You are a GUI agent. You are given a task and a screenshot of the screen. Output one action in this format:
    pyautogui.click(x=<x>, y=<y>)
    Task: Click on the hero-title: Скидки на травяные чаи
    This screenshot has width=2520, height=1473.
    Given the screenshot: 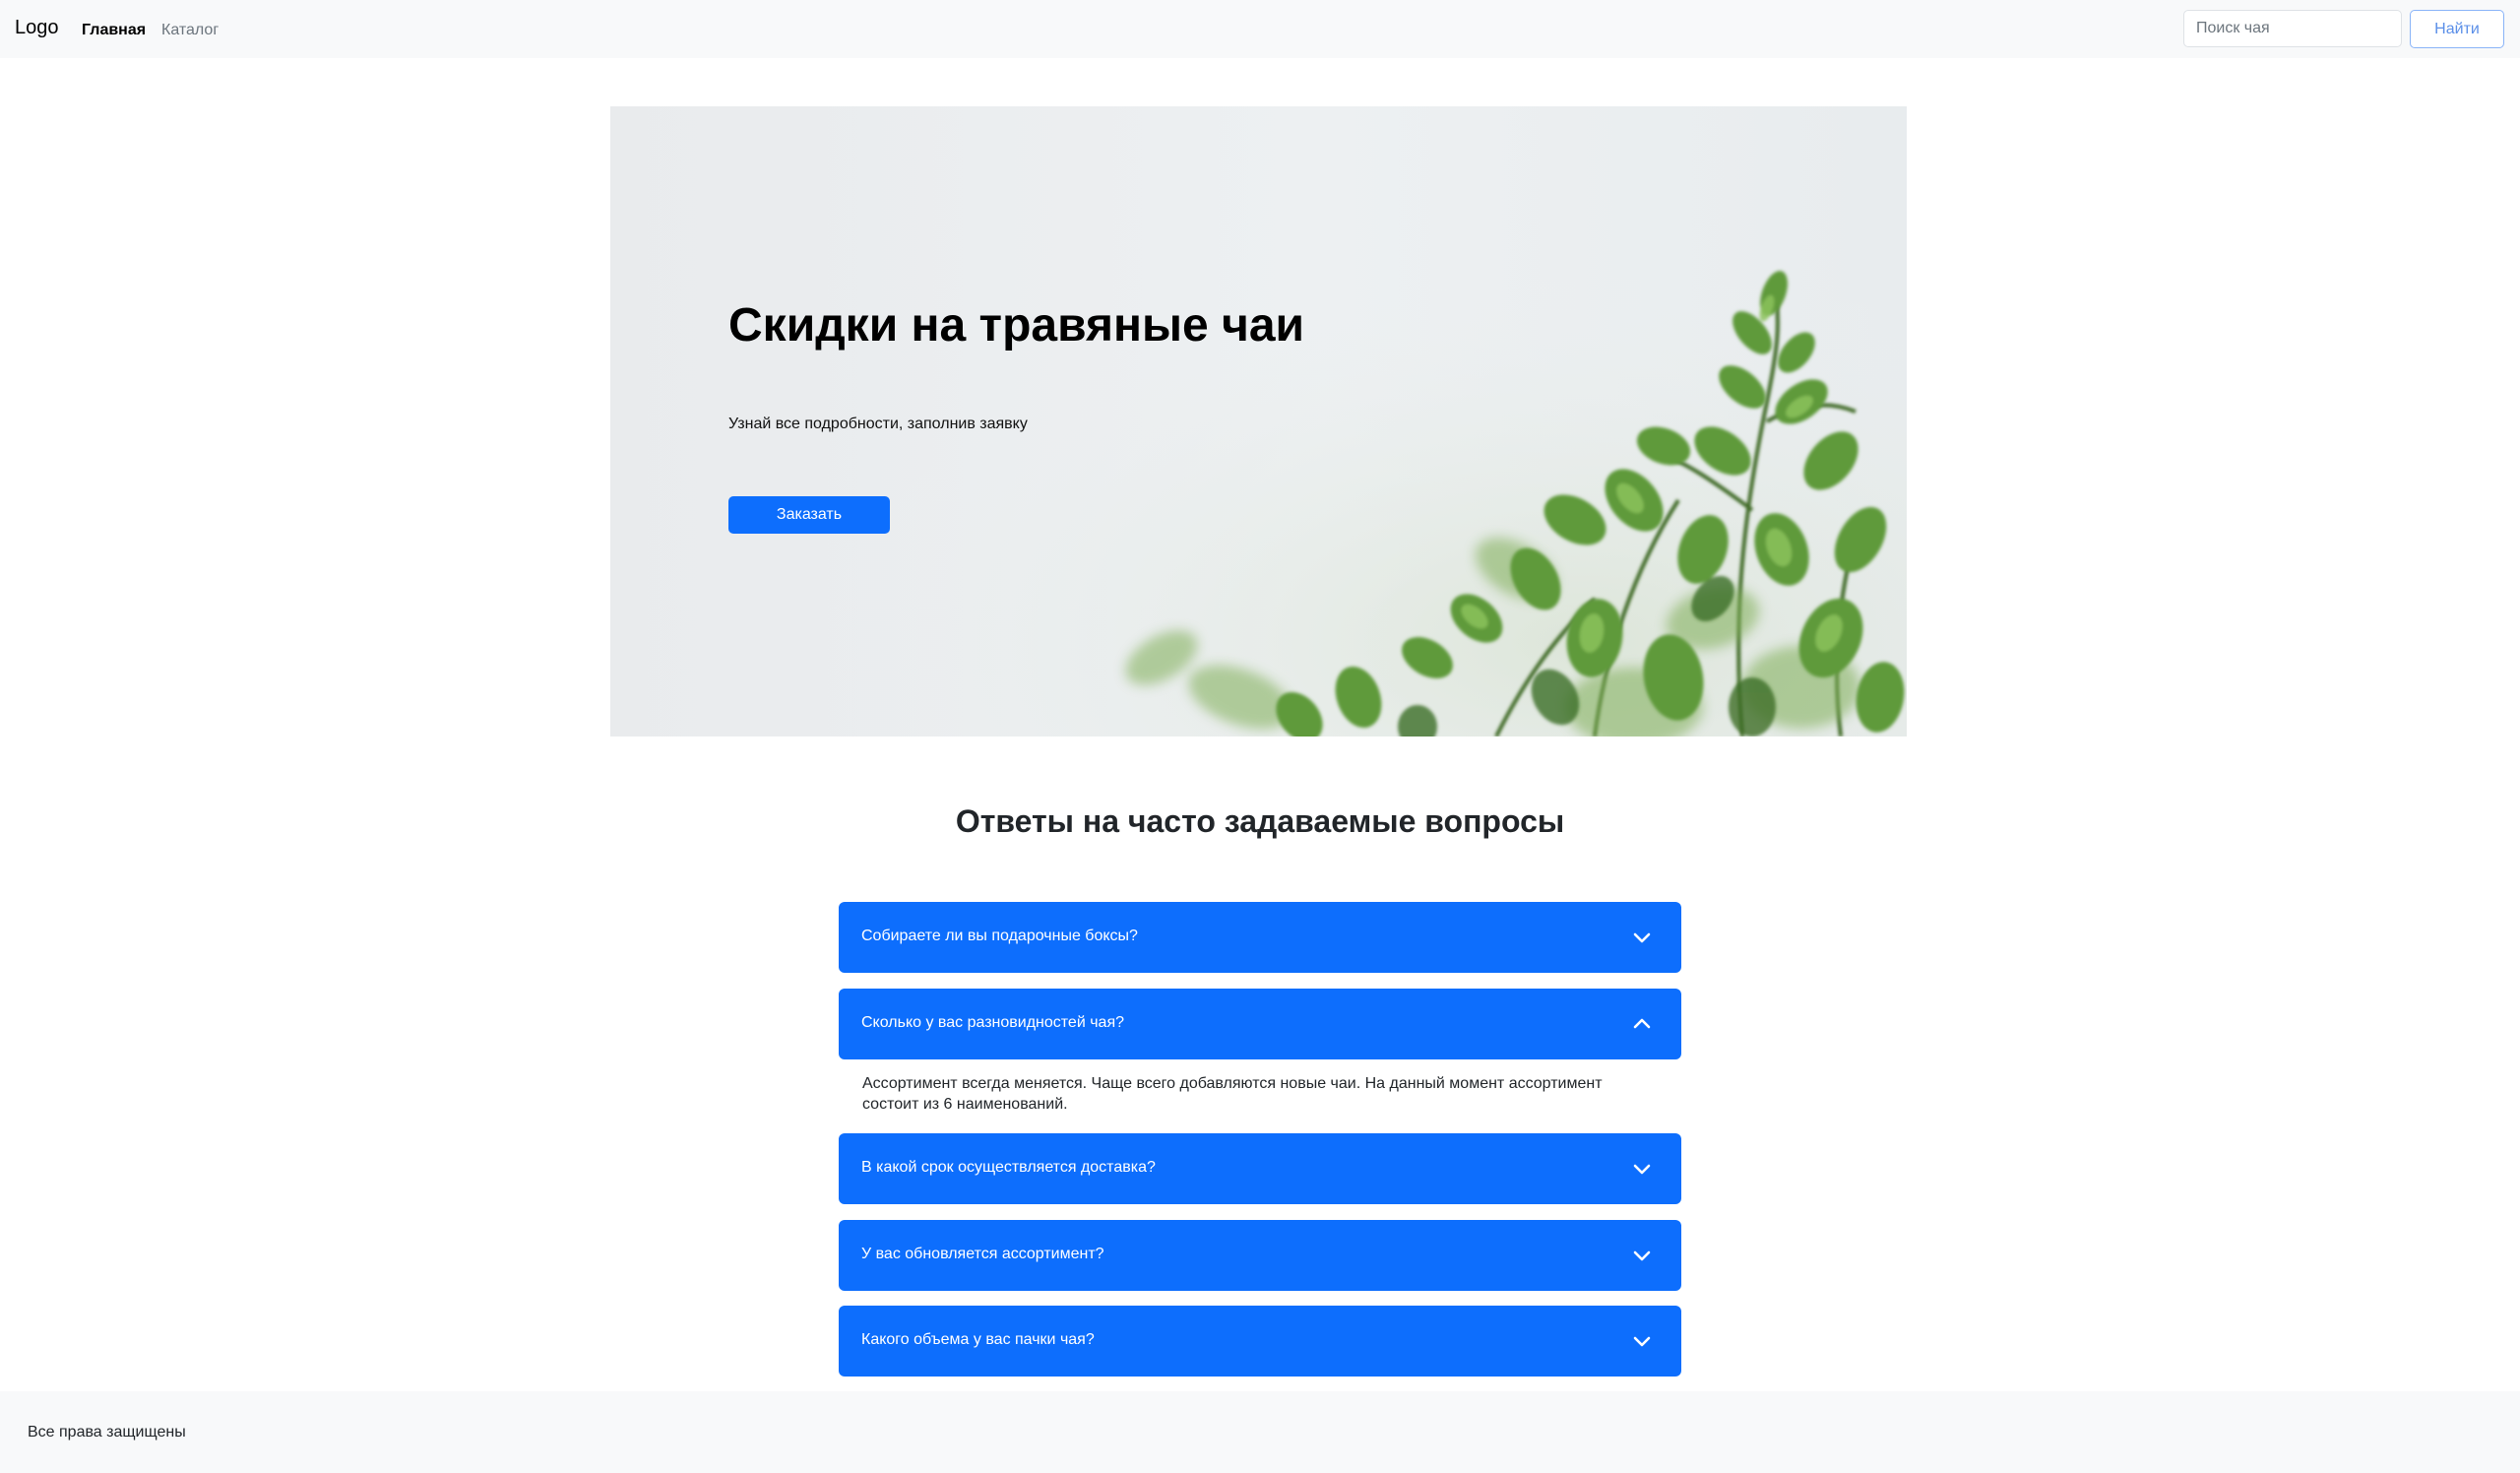 What is the action you would take?
    pyautogui.click(x=1016, y=325)
    